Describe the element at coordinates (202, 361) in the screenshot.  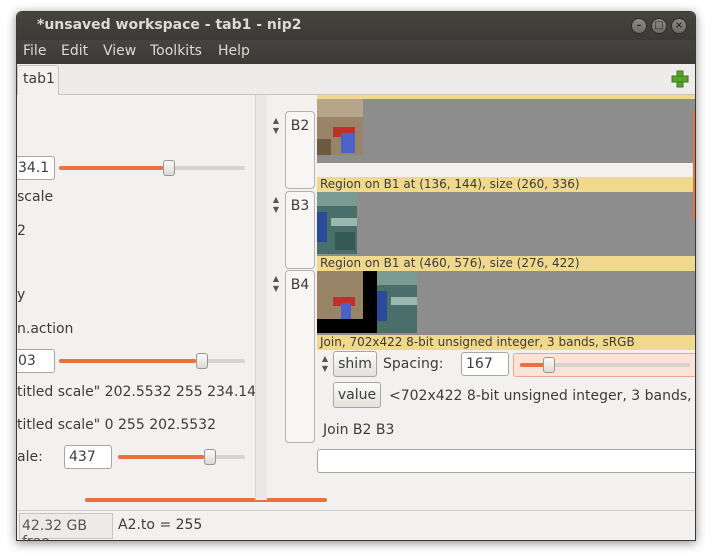
I see `slider-2-knob` at that location.